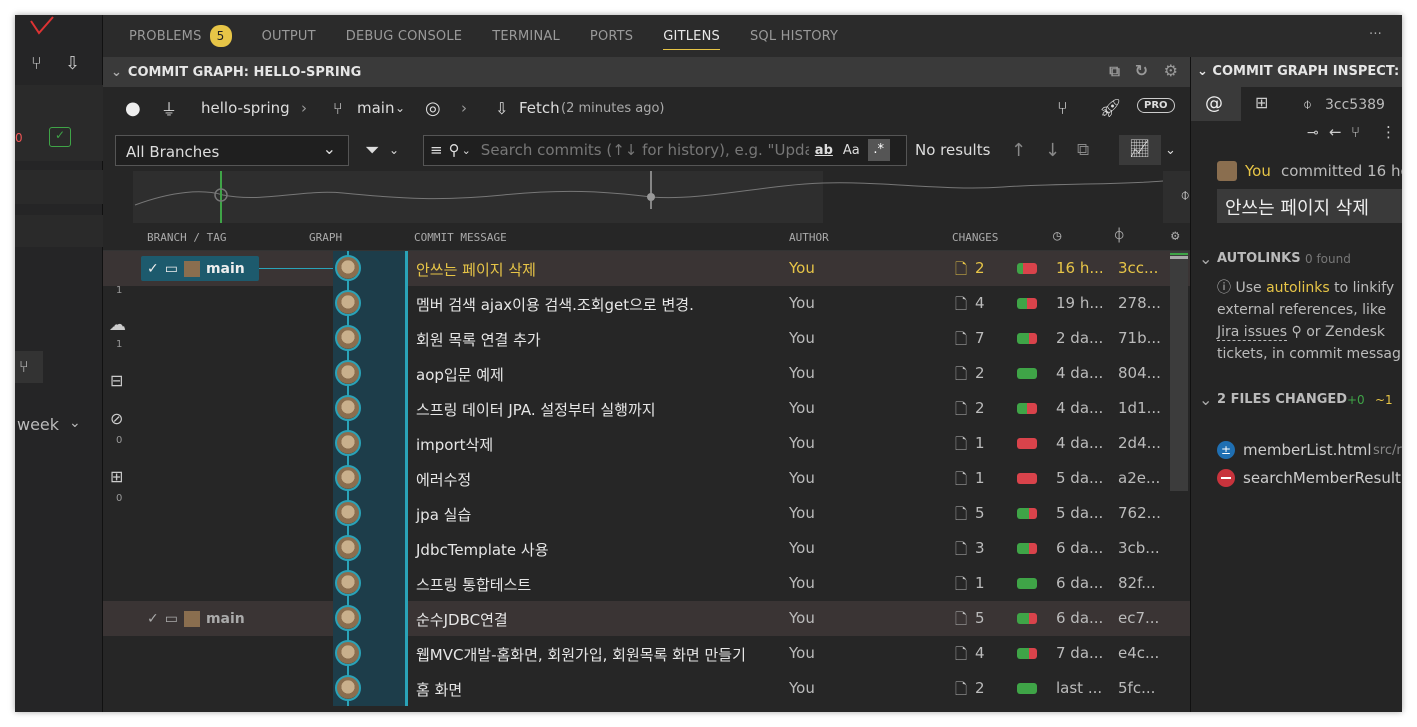  I want to click on popout-icon: ⧉, so click(1114, 71).